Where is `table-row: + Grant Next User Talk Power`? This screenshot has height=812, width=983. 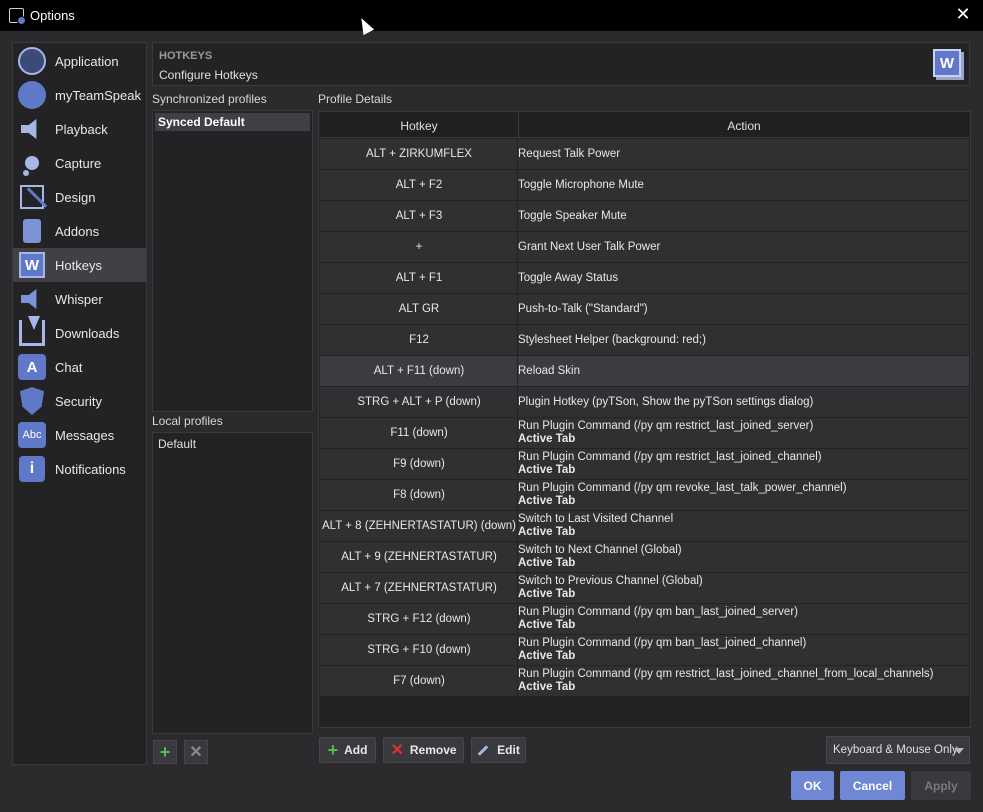 table-row: + Grant Next User Talk Power is located at coordinates (644, 247).